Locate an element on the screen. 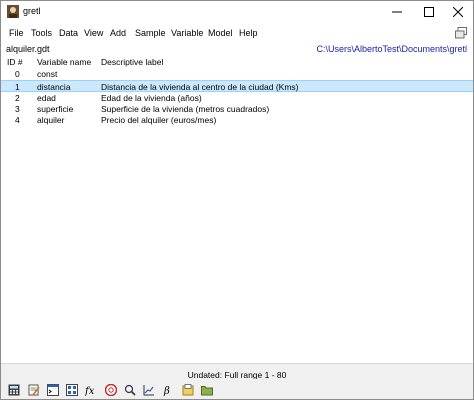 The image size is (474, 400). script-editor-button is located at coordinates (33, 389).